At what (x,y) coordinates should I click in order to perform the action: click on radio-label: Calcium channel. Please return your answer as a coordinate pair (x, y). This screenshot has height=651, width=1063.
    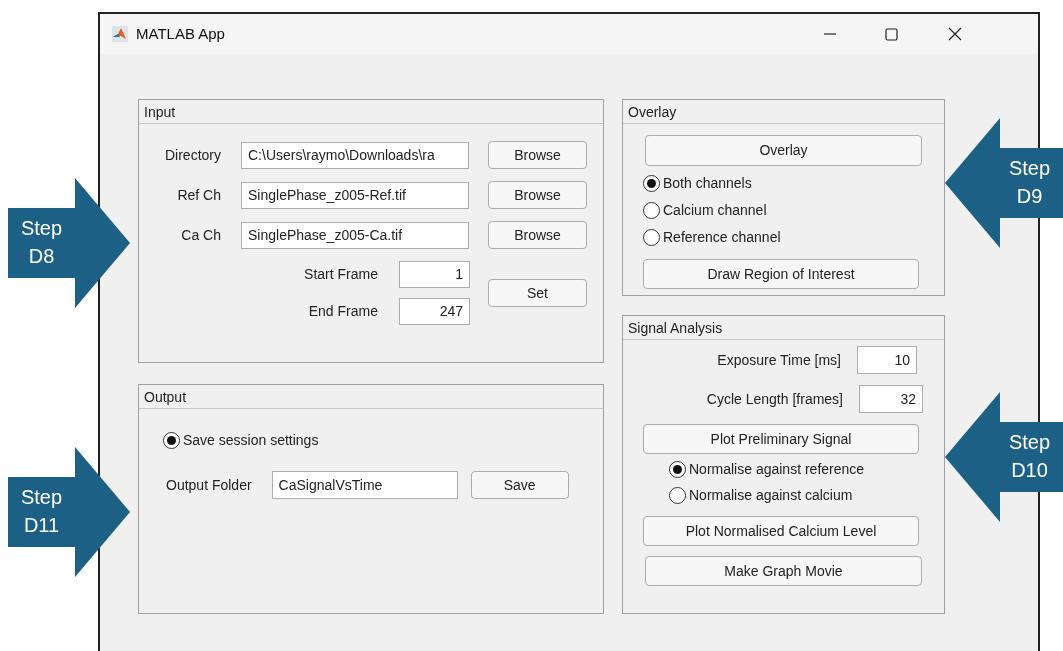
    Looking at the image, I should click on (715, 210).